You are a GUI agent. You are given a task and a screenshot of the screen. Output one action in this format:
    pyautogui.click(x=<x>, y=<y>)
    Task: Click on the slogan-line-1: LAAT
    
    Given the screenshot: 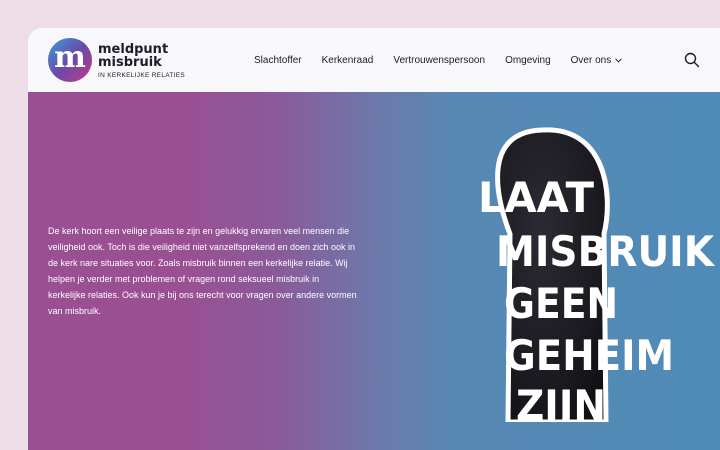 What is the action you would take?
    pyautogui.click(x=536, y=197)
    